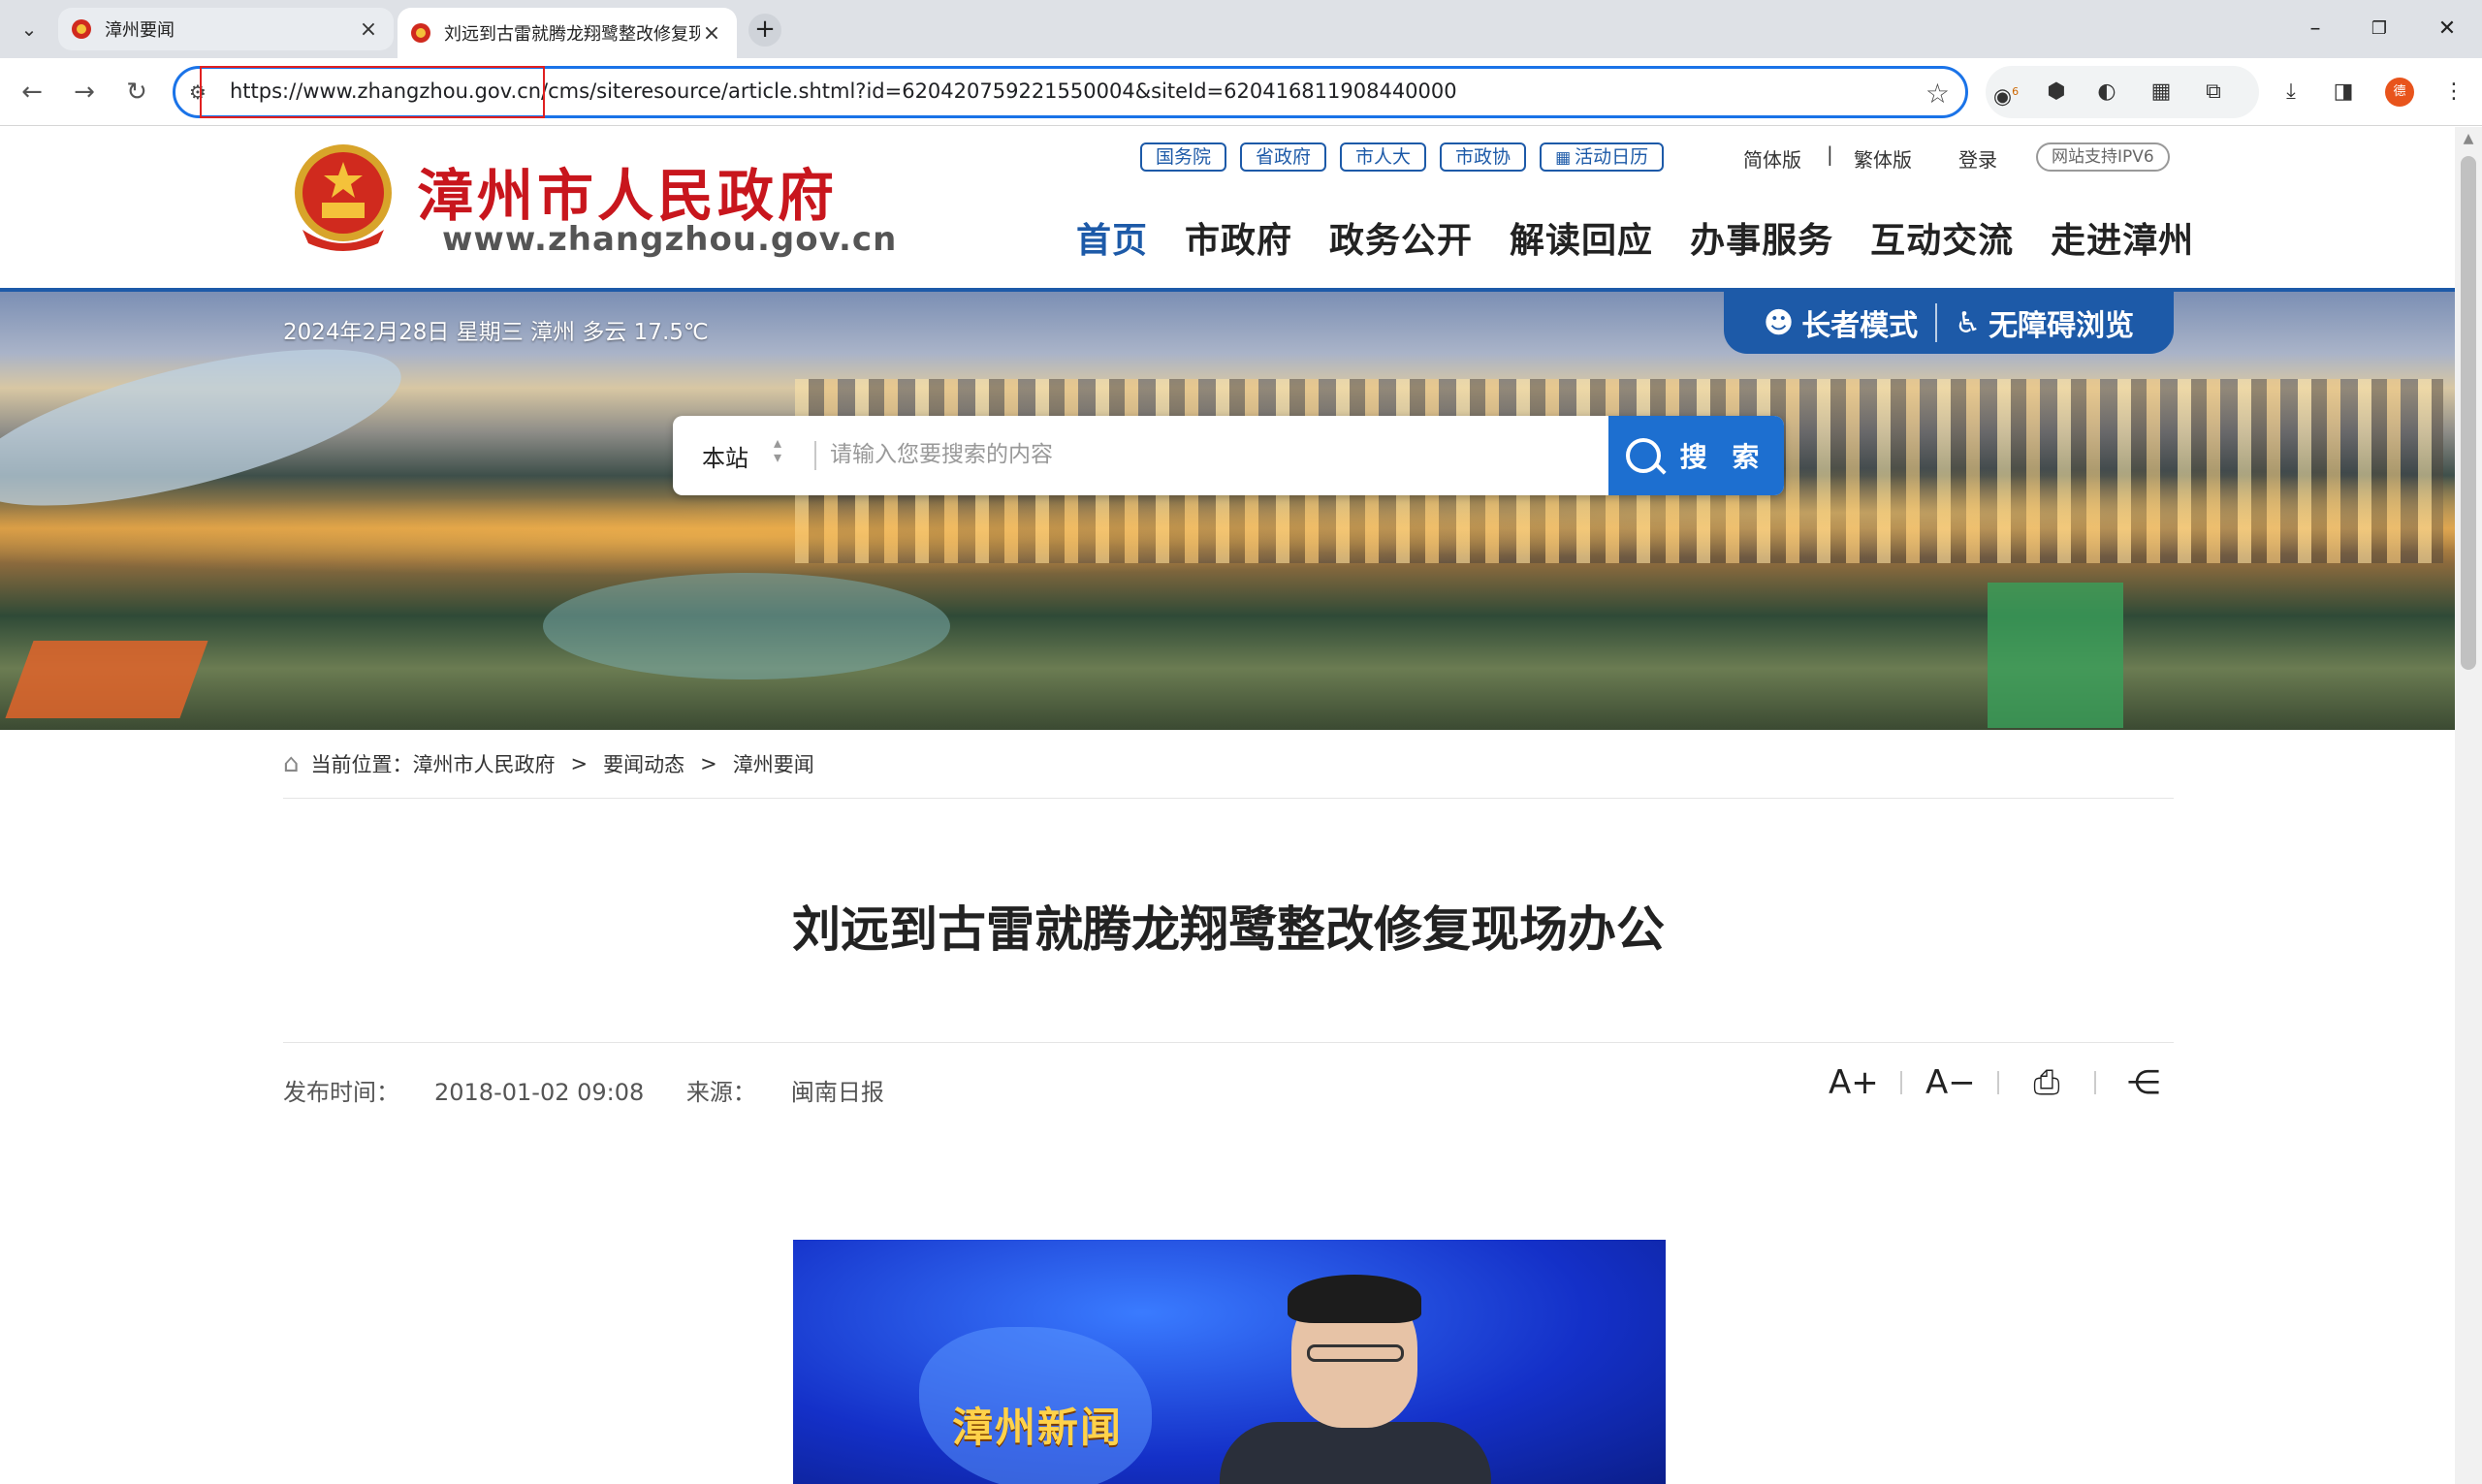 This screenshot has height=1484, width=2482. I want to click on article-tools: A+ A− ⎙ ⋲, so click(1998, 1083).